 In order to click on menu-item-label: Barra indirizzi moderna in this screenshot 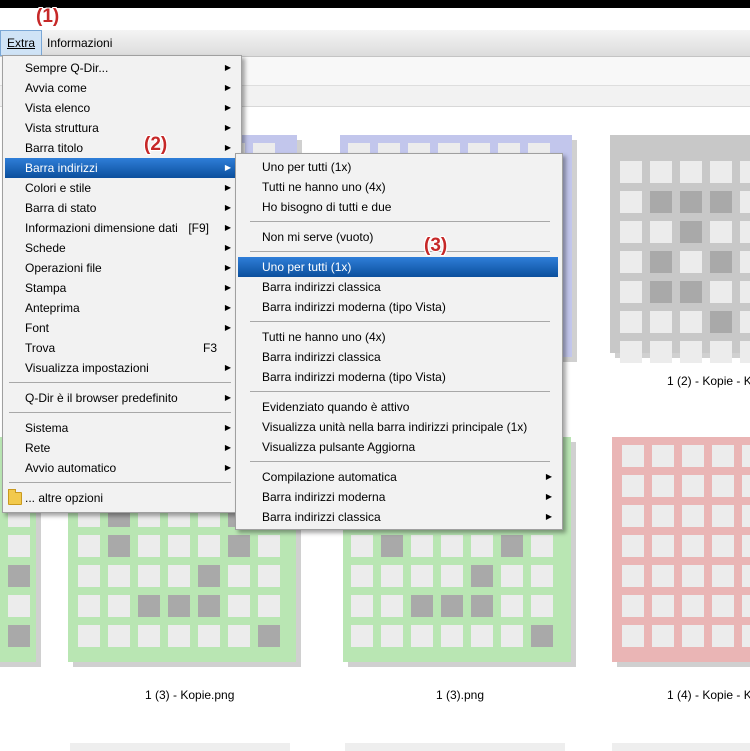, I will do `click(324, 497)`.